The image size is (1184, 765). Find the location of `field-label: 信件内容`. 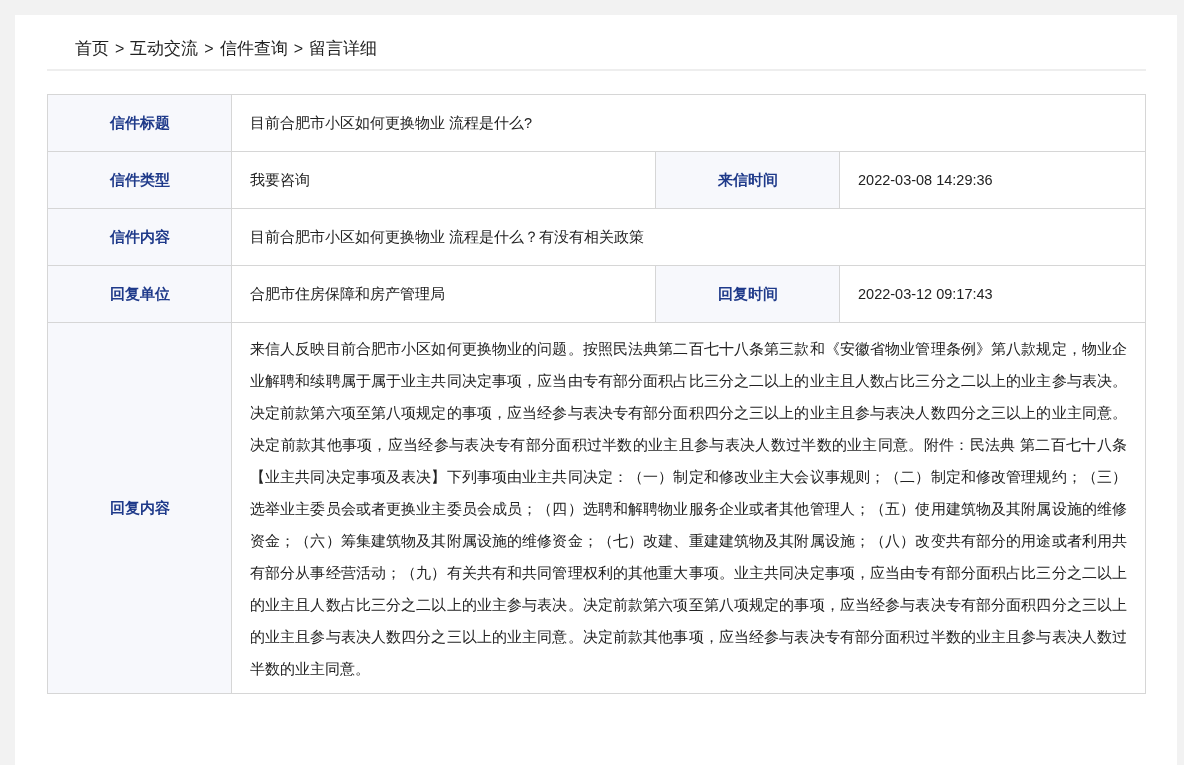

field-label: 信件内容 is located at coordinates (140, 237).